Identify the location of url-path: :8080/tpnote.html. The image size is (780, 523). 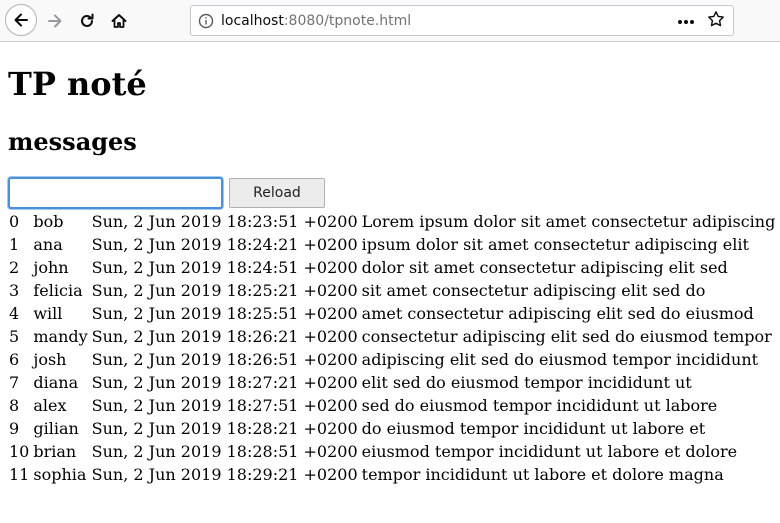
(347, 20).